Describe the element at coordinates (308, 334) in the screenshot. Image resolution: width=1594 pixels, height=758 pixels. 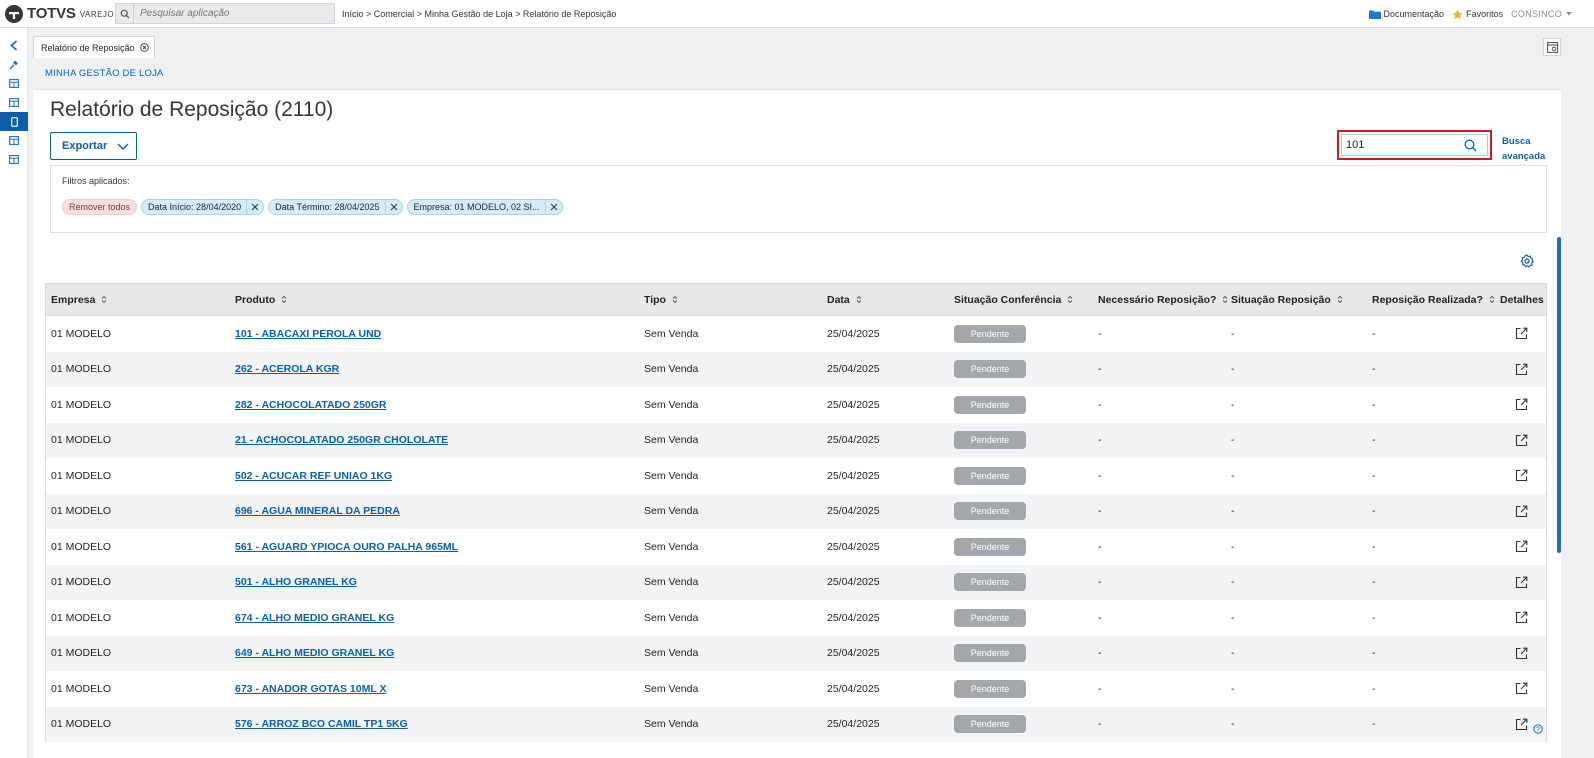
I see `product-link: 101 - ABACAXI PEROLA UND` at that location.